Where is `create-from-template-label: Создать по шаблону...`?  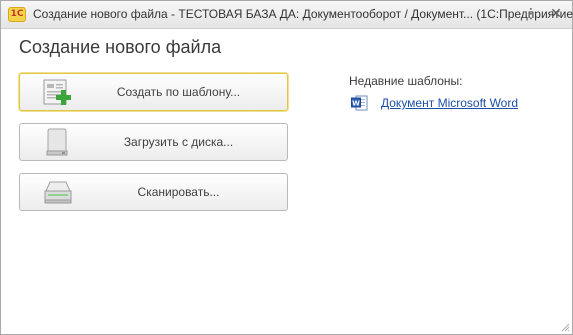 create-from-template-label: Создать по шаблону... is located at coordinates (178, 92).